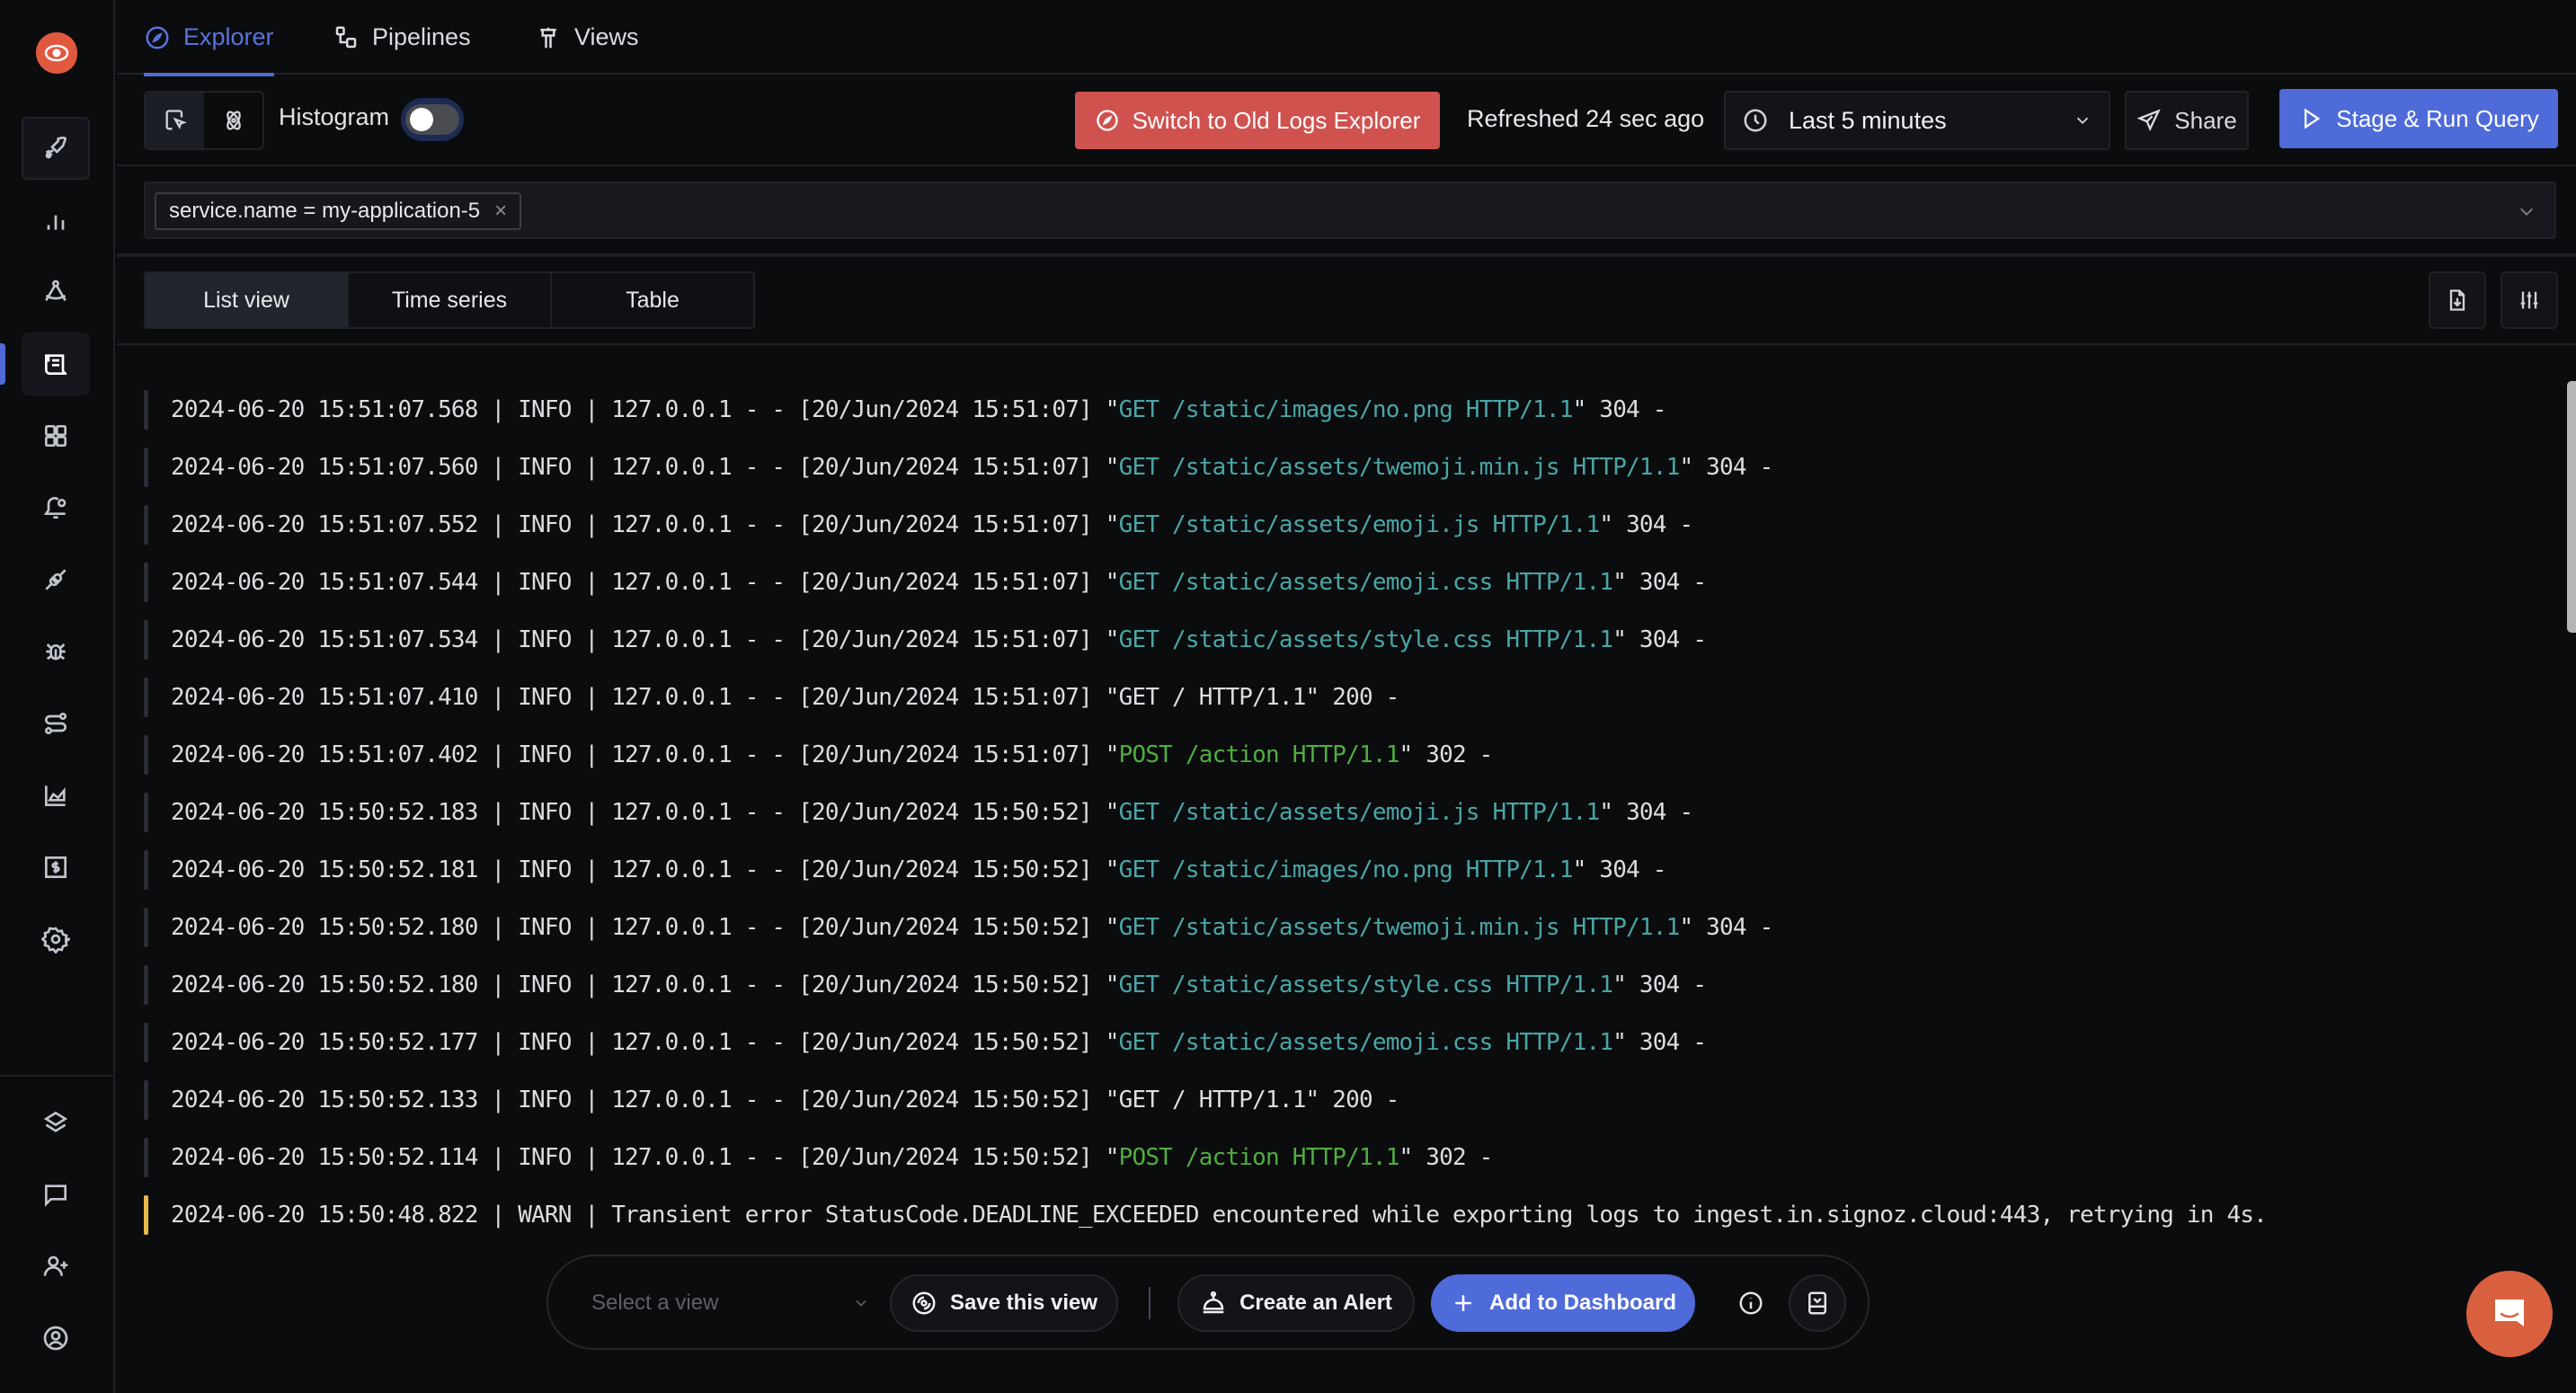 The height and width of the screenshot is (1393, 2576). Describe the element at coordinates (2571, 507) in the screenshot. I see `log-list-scrollbar` at that location.